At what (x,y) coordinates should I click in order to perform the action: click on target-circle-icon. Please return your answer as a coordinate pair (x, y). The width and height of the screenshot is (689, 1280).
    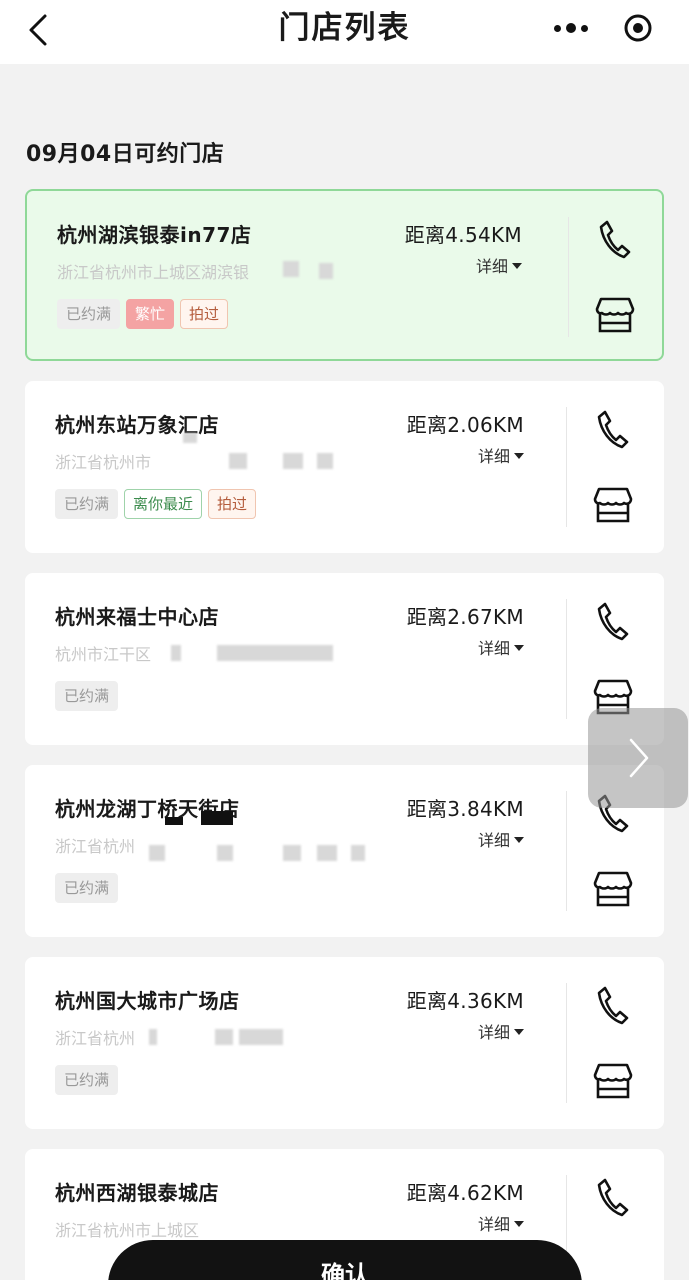
    Looking at the image, I should click on (637, 28).